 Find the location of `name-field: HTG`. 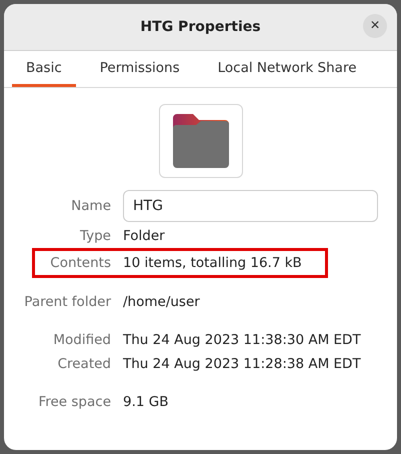

name-field: HTG is located at coordinates (250, 206).